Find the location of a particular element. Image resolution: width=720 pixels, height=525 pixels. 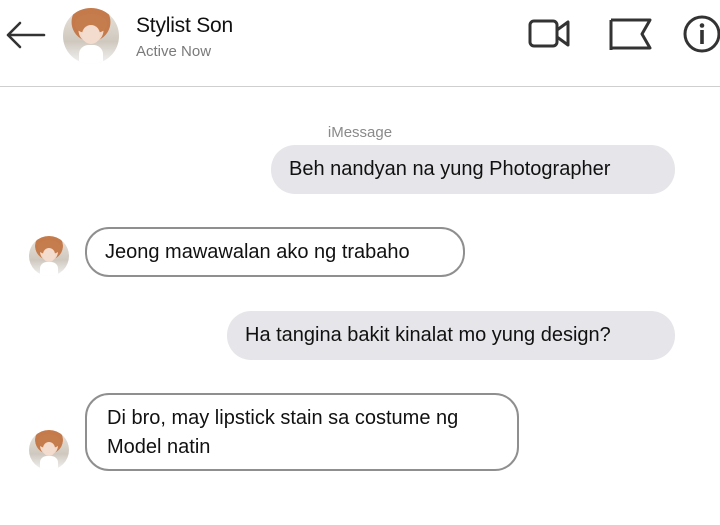

service-label: iMessage is located at coordinates (360, 132).